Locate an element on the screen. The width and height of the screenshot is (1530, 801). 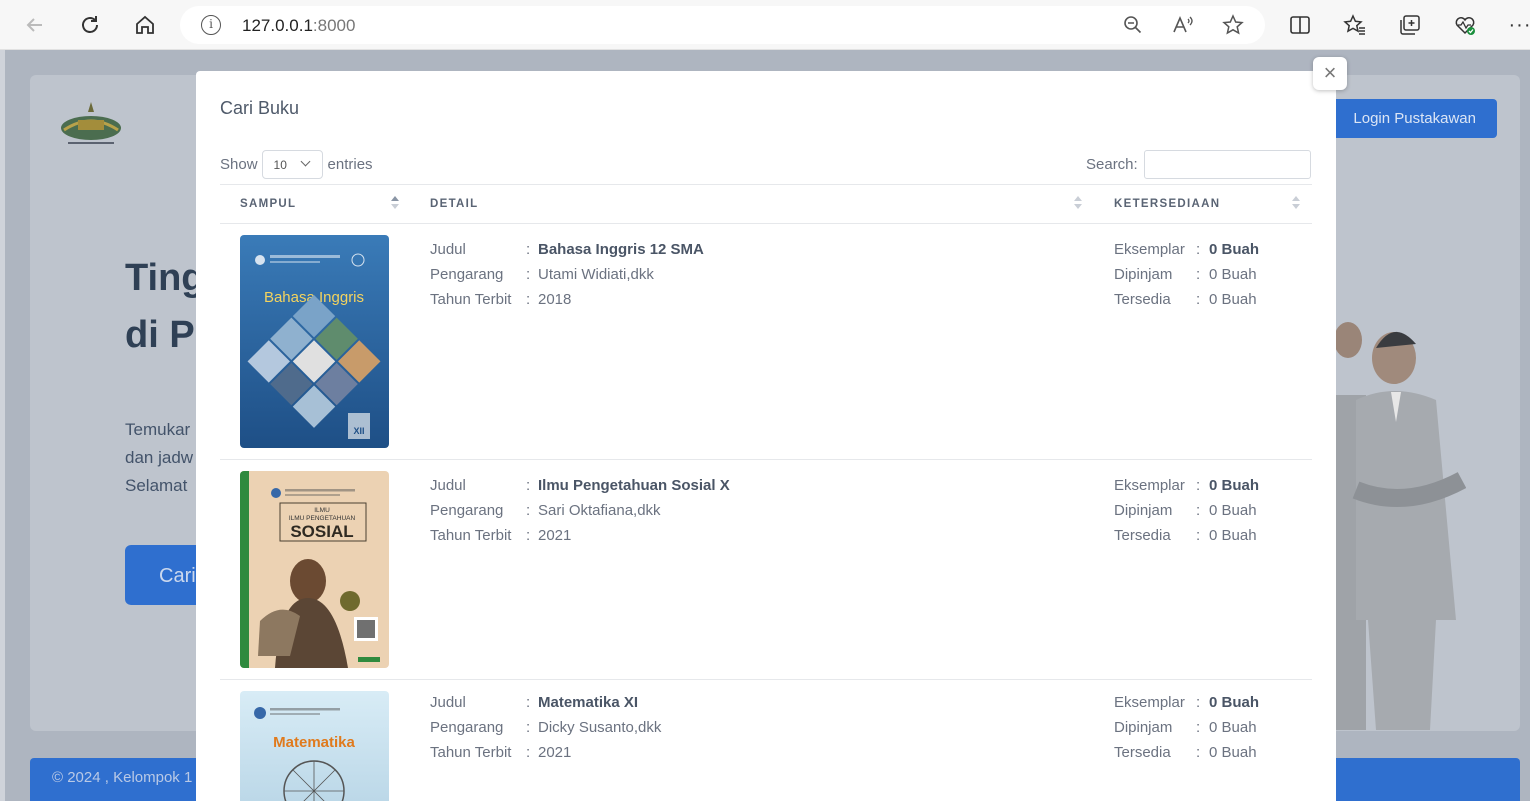
refresh-icon is located at coordinates (90, 25).